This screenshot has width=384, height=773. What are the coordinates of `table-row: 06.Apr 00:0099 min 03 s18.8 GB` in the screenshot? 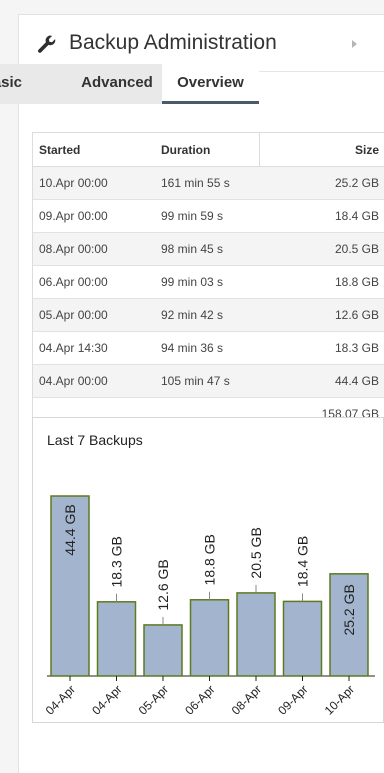 It's located at (208, 282).